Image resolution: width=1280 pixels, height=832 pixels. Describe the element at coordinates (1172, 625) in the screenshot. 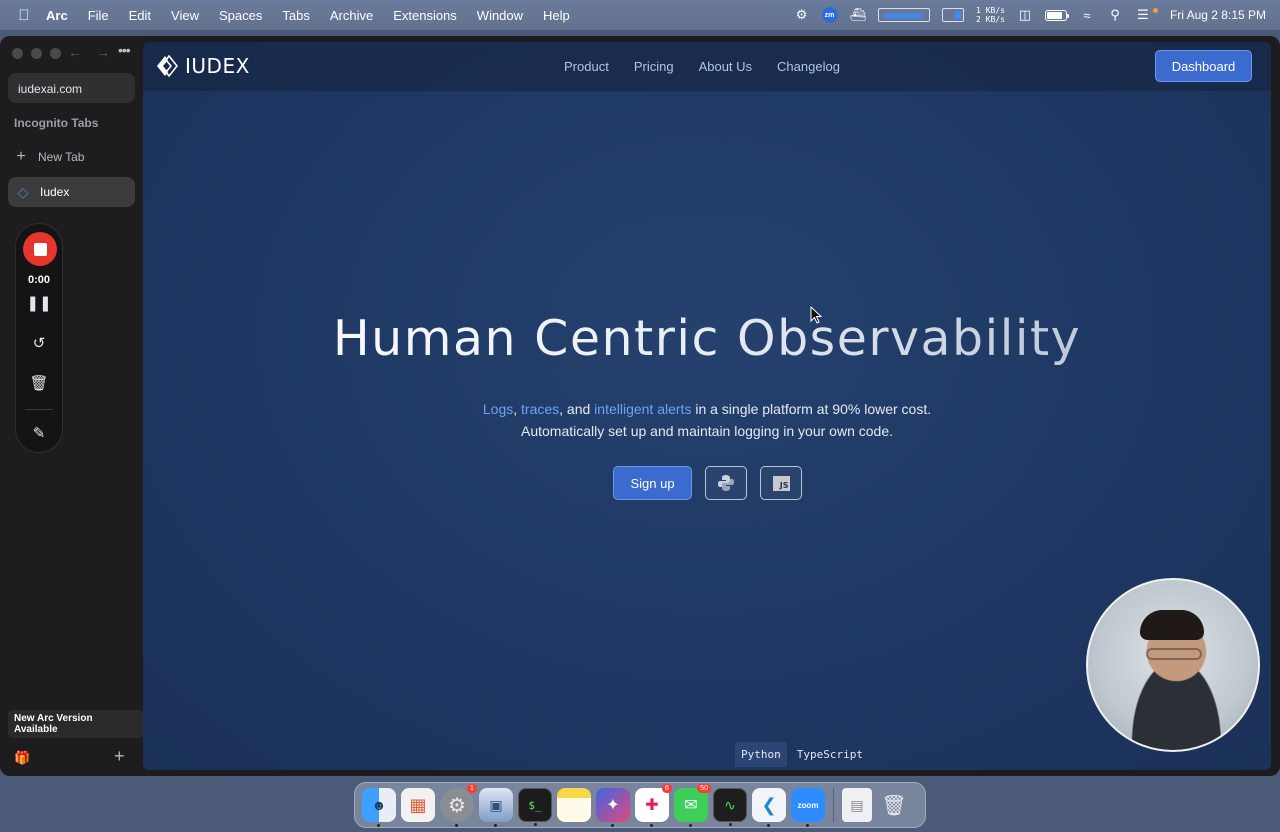

I see `webcam-person-hair` at that location.